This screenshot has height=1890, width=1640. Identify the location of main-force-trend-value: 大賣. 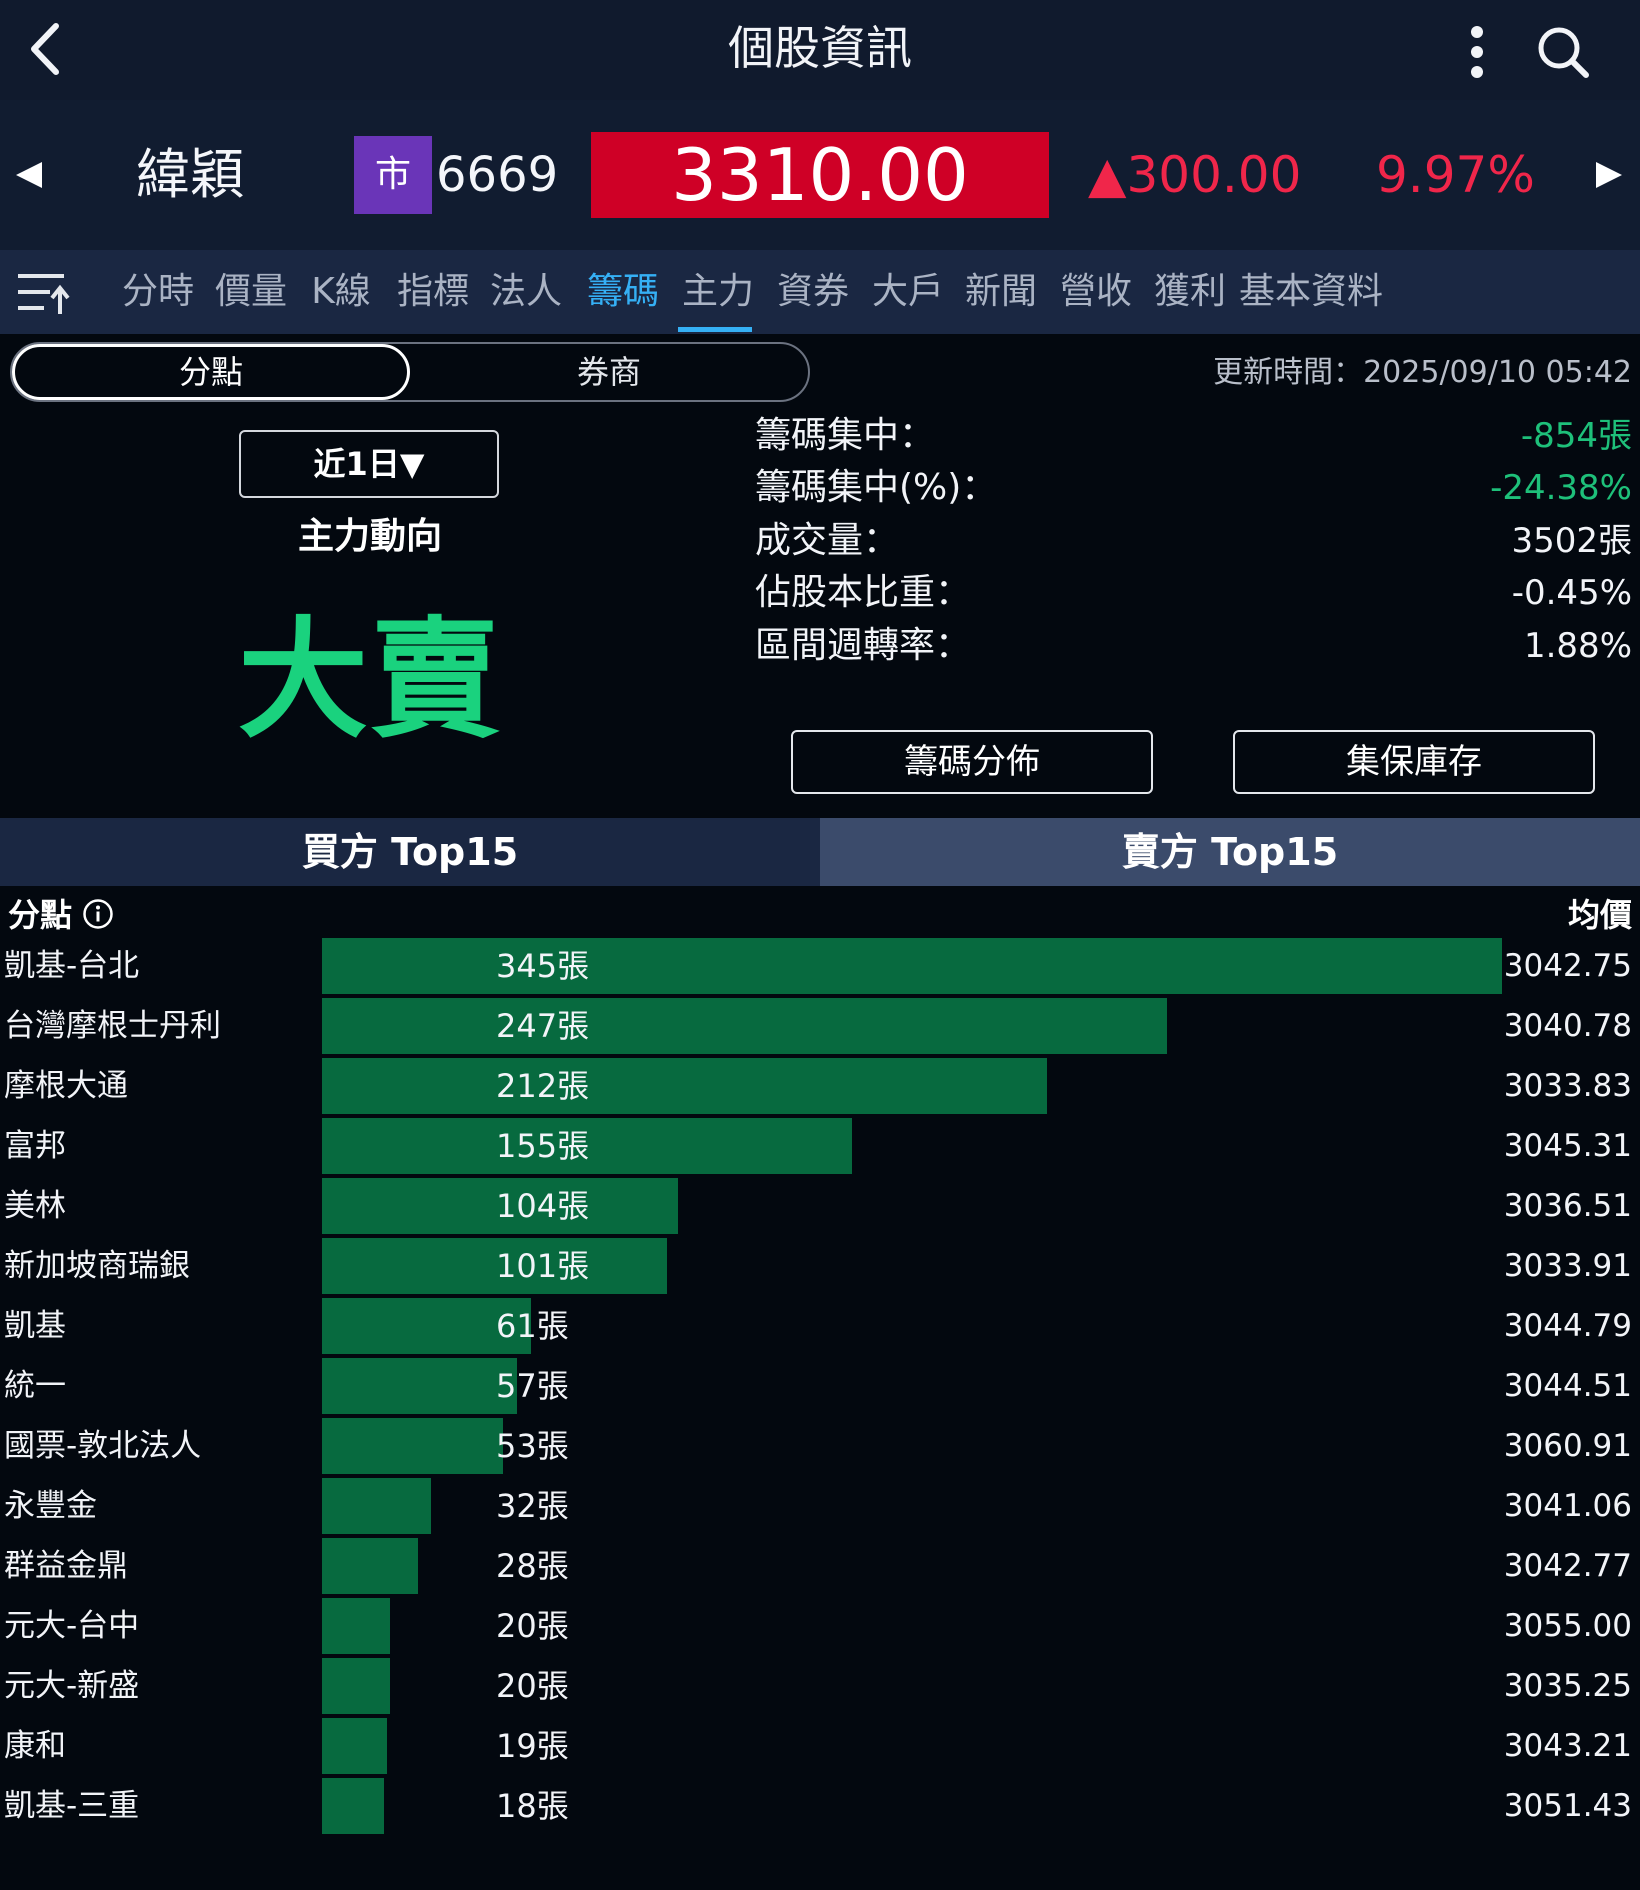
(369, 680).